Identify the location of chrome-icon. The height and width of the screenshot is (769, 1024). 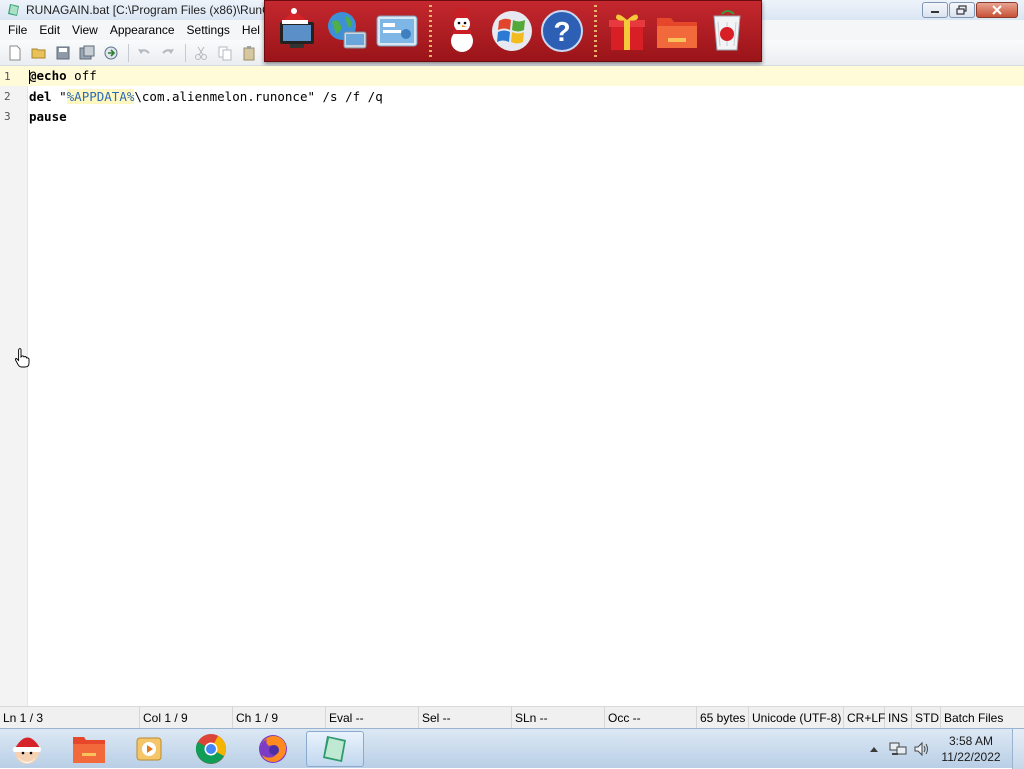
(210, 749).